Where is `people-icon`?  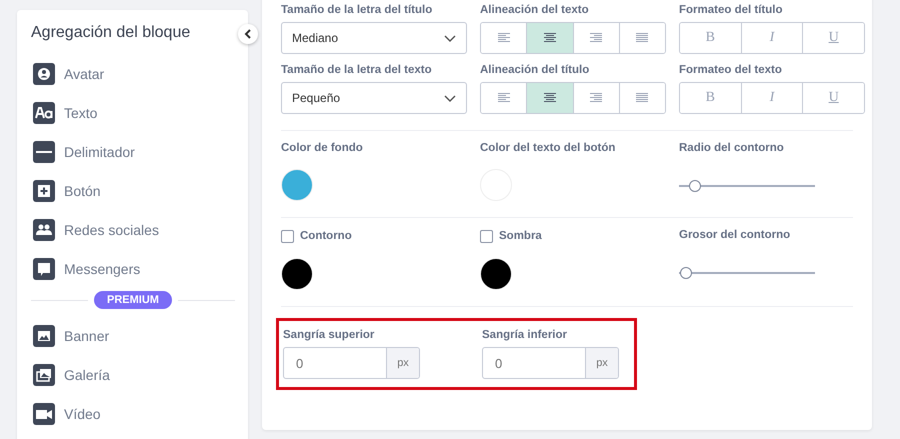
people-icon is located at coordinates (44, 230).